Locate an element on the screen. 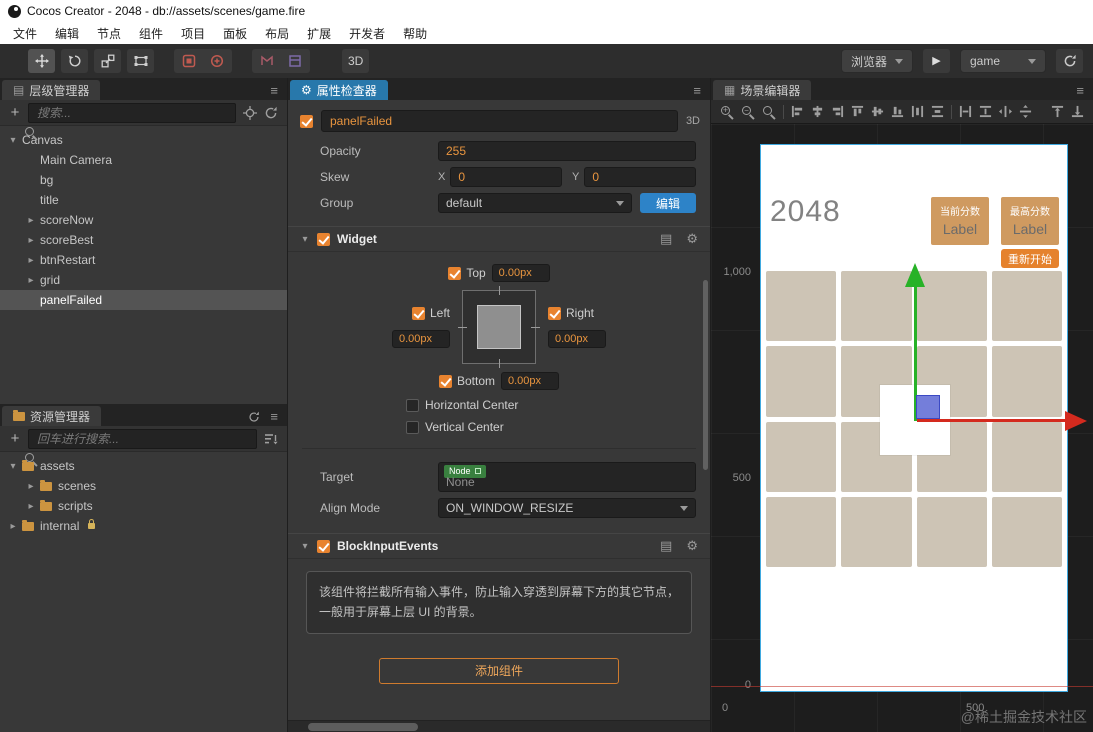 The image size is (1093, 732). widget-enabled-checkbox is located at coordinates (323, 239).